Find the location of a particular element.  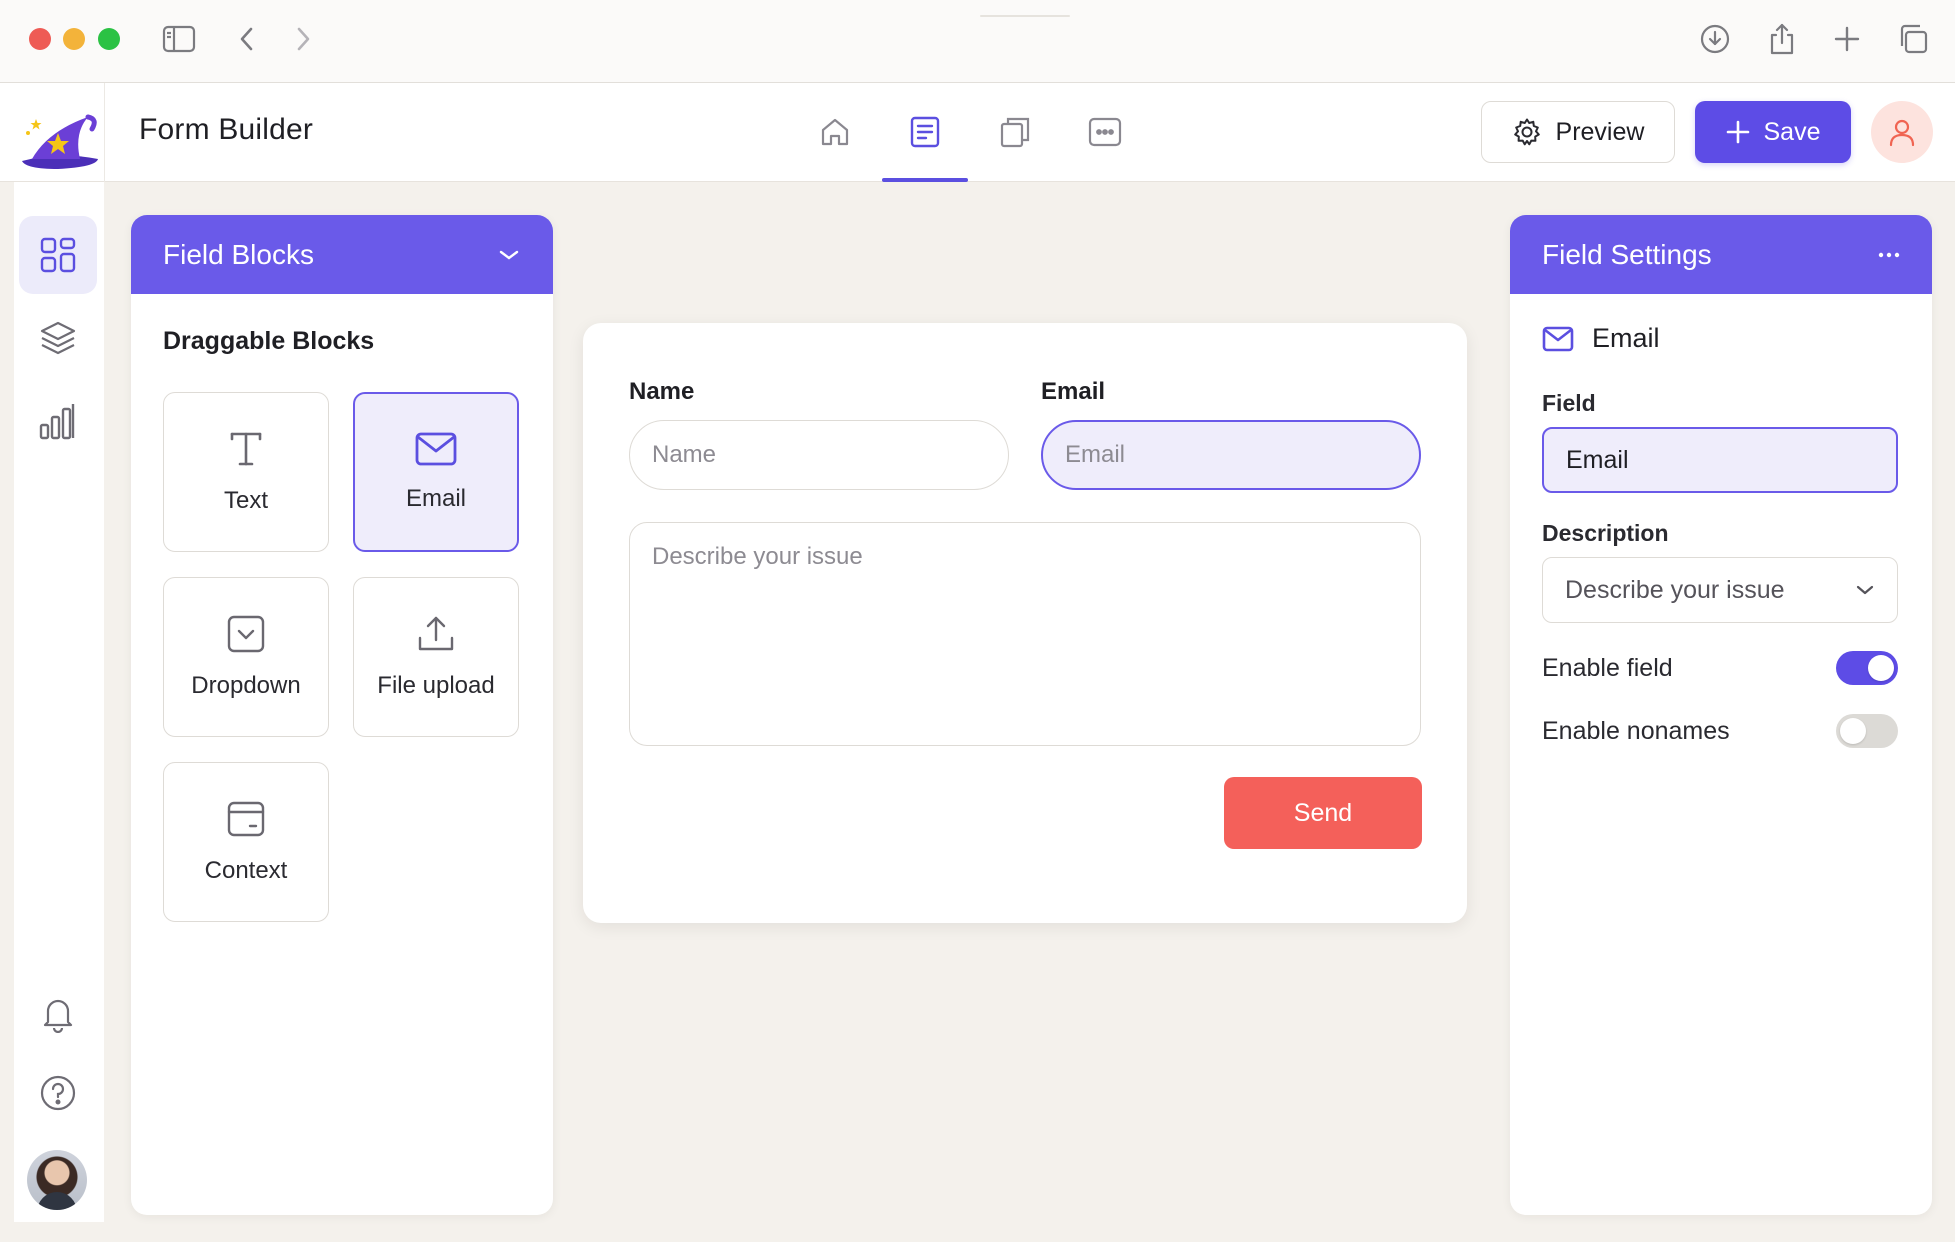

tab-home is located at coordinates (835, 132).